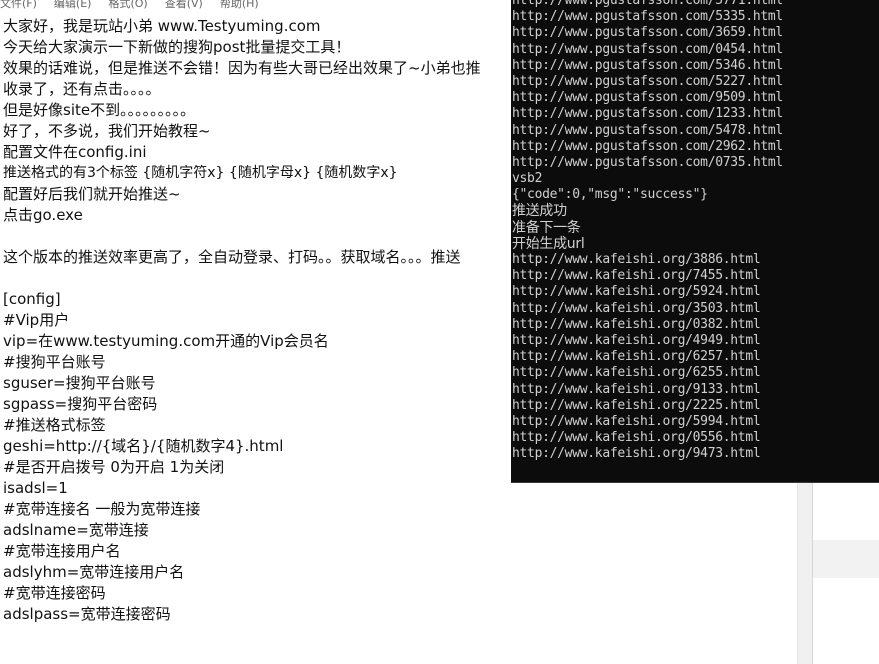 The image size is (879, 664). I want to click on menu-view: 查看(V), so click(184, 5).